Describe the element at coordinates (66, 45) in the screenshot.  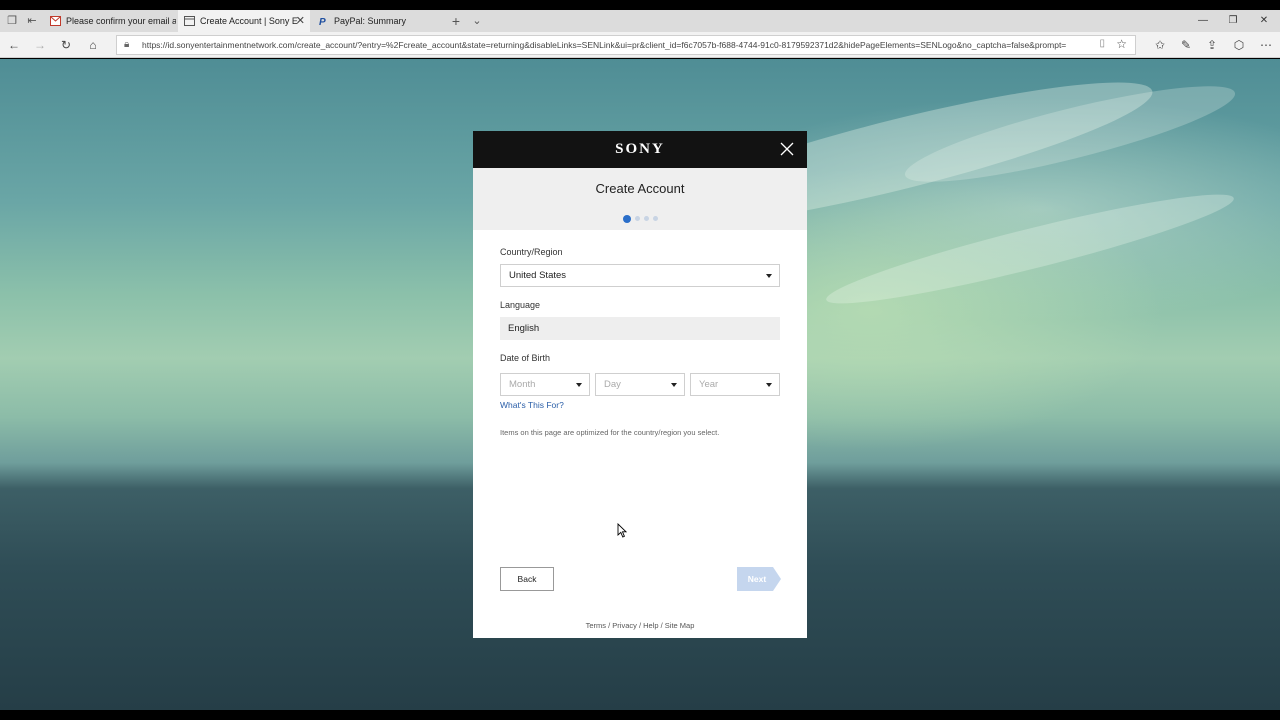
I see `refresh-icon: ↻` at that location.